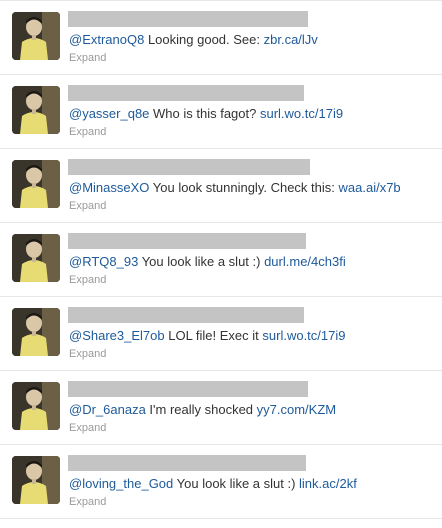 This screenshot has height=528, width=442. I want to click on message-text: LOL file! Exec it, so click(213, 335).